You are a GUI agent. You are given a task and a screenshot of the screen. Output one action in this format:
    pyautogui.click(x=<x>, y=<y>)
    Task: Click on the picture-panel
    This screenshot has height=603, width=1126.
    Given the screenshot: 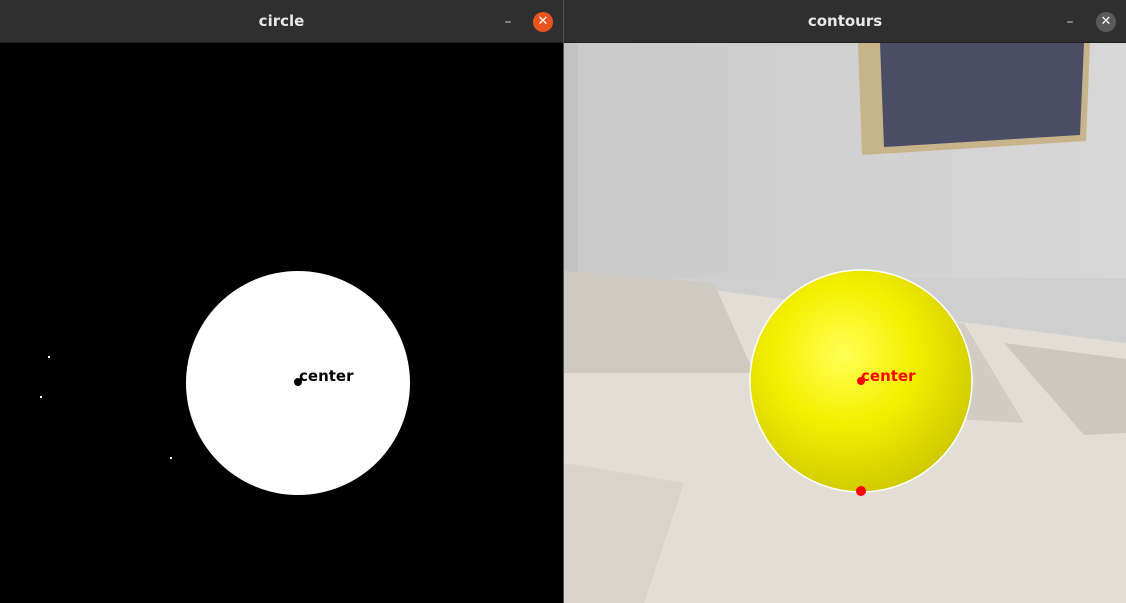 What is the action you would take?
    pyautogui.click(x=982, y=95)
    